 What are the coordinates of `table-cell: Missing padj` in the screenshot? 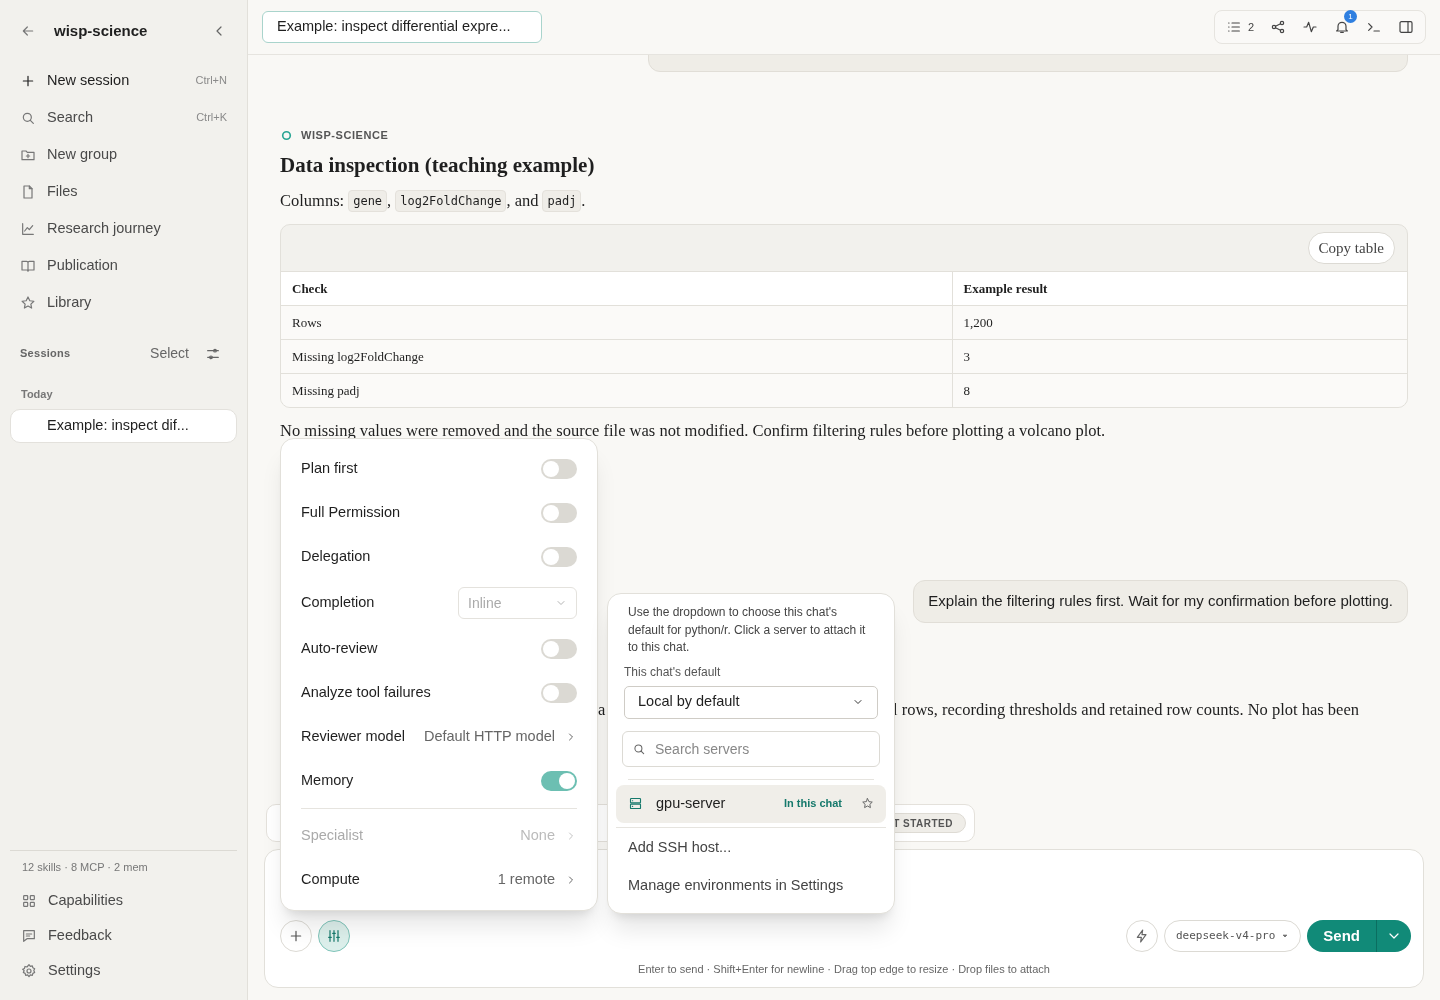 It's located at (616, 390).